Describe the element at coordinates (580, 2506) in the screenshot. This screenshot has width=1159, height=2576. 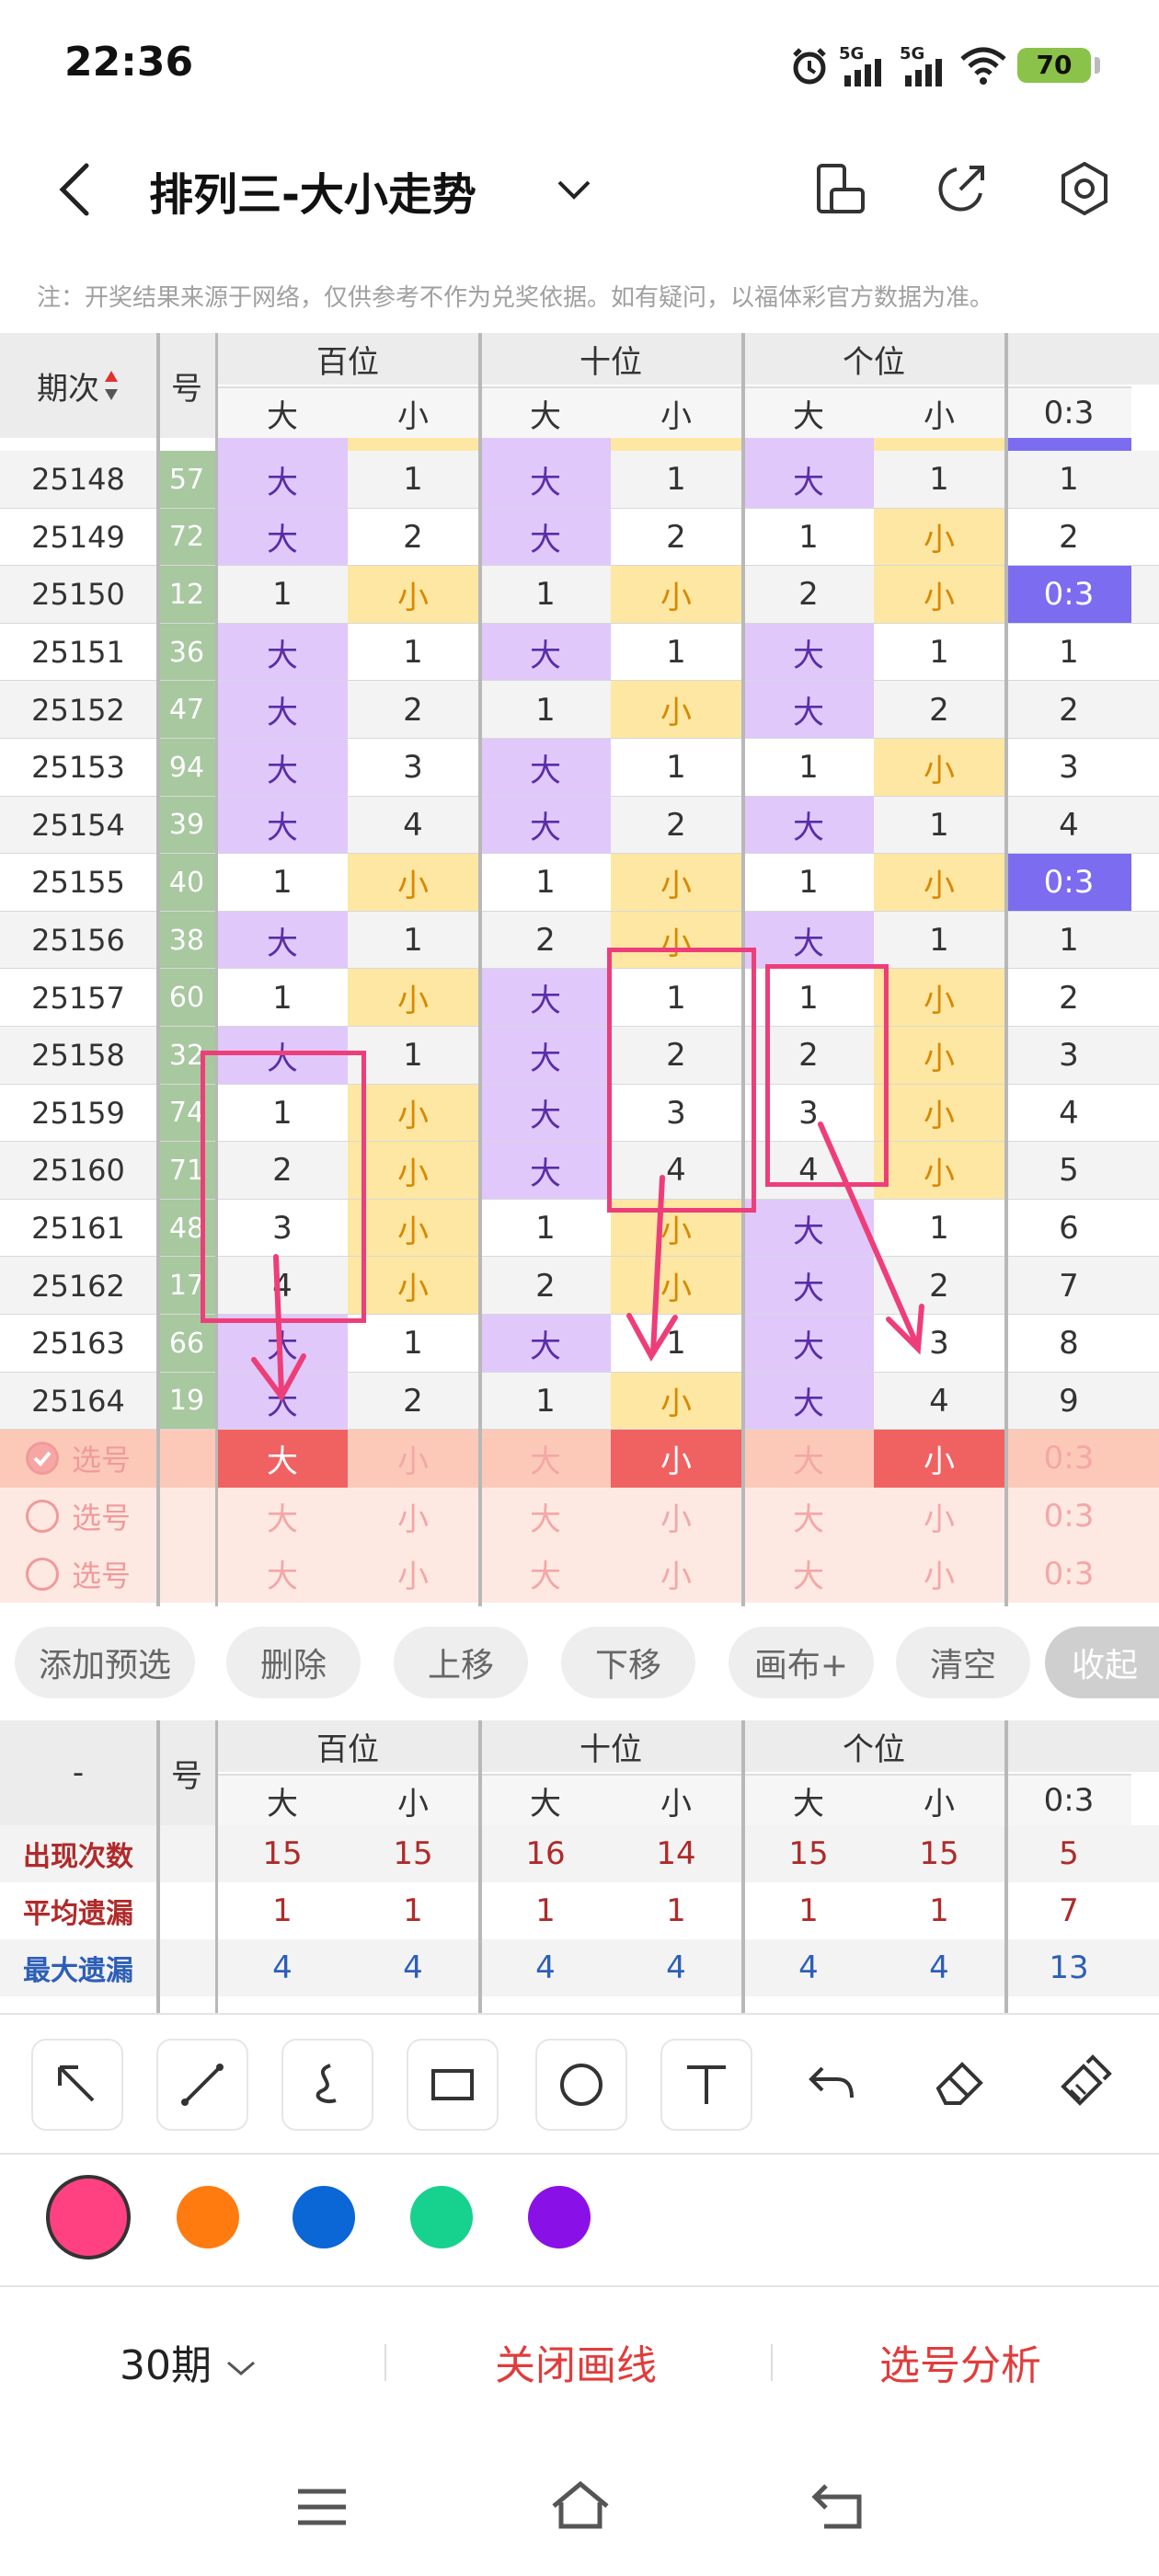
I see `home-icon` at that location.